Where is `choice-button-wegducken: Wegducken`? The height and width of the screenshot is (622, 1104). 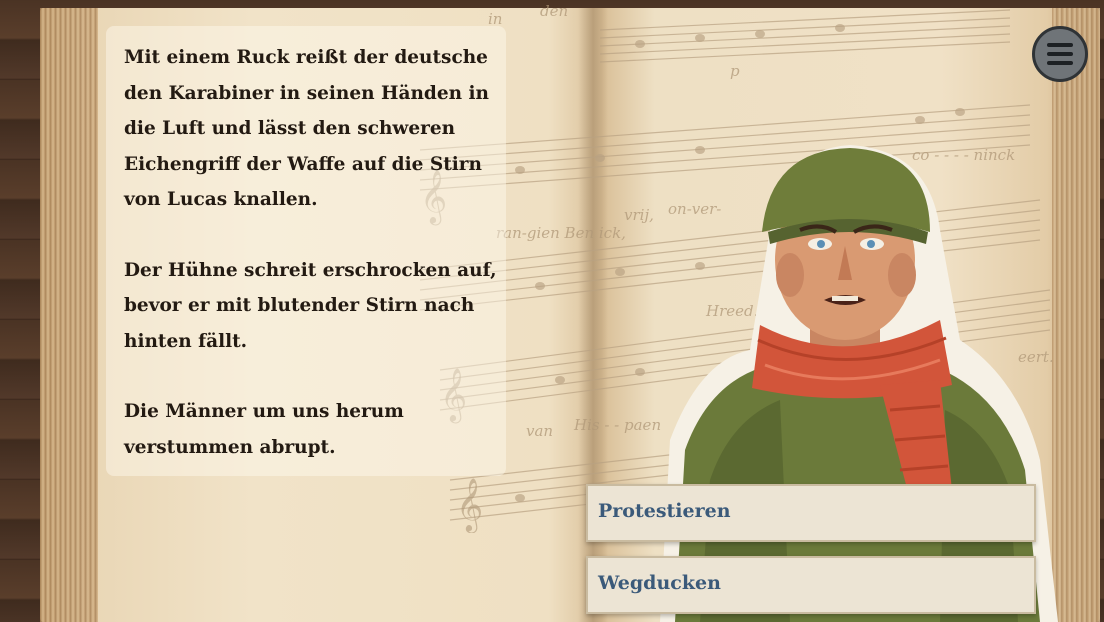 choice-button-wegducken: Wegducken is located at coordinates (811, 585).